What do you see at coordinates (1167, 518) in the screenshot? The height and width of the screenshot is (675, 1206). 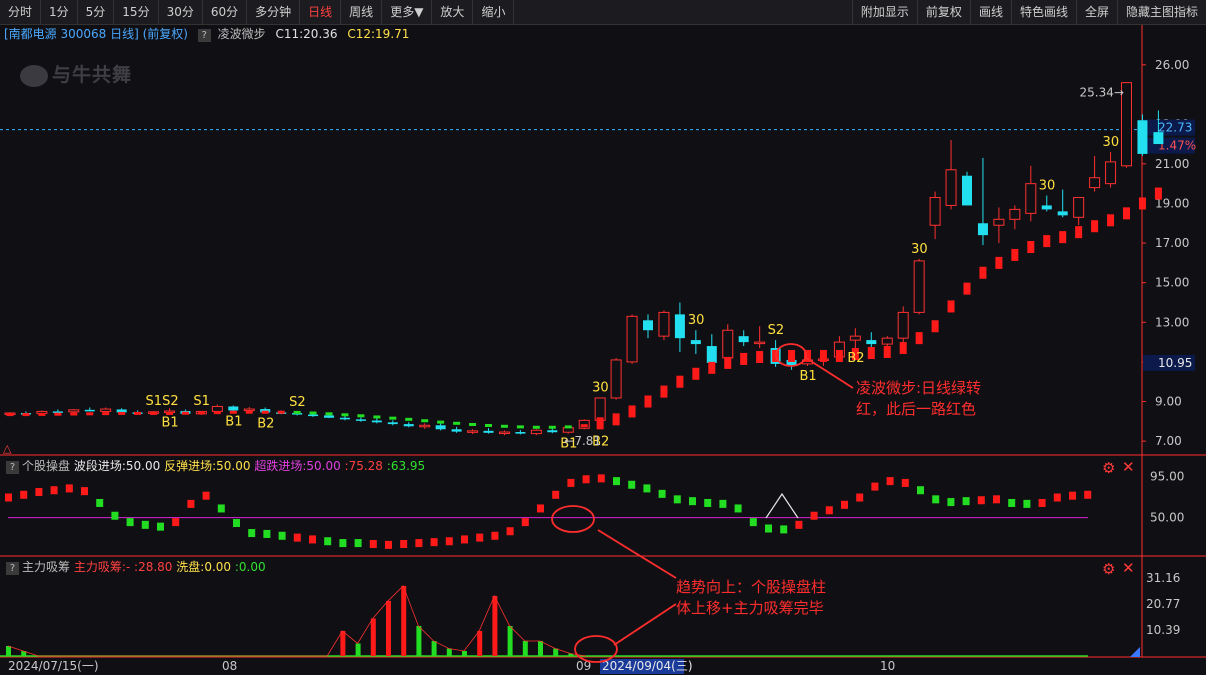 I see `y-tick-label: 50.00` at bounding box center [1167, 518].